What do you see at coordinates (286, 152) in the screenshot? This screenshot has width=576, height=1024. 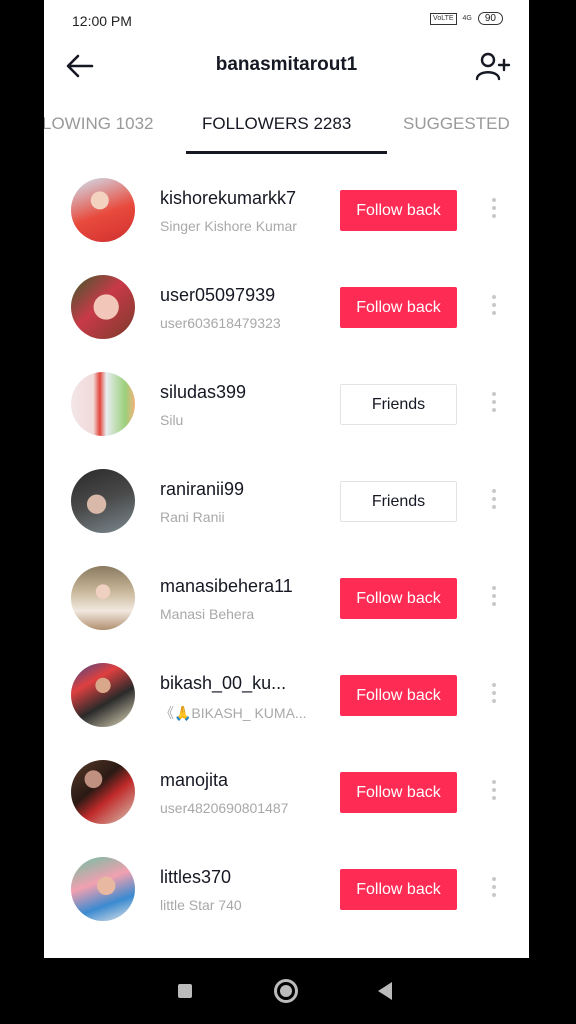 I see `active-tab-indicator` at bounding box center [286, 152].